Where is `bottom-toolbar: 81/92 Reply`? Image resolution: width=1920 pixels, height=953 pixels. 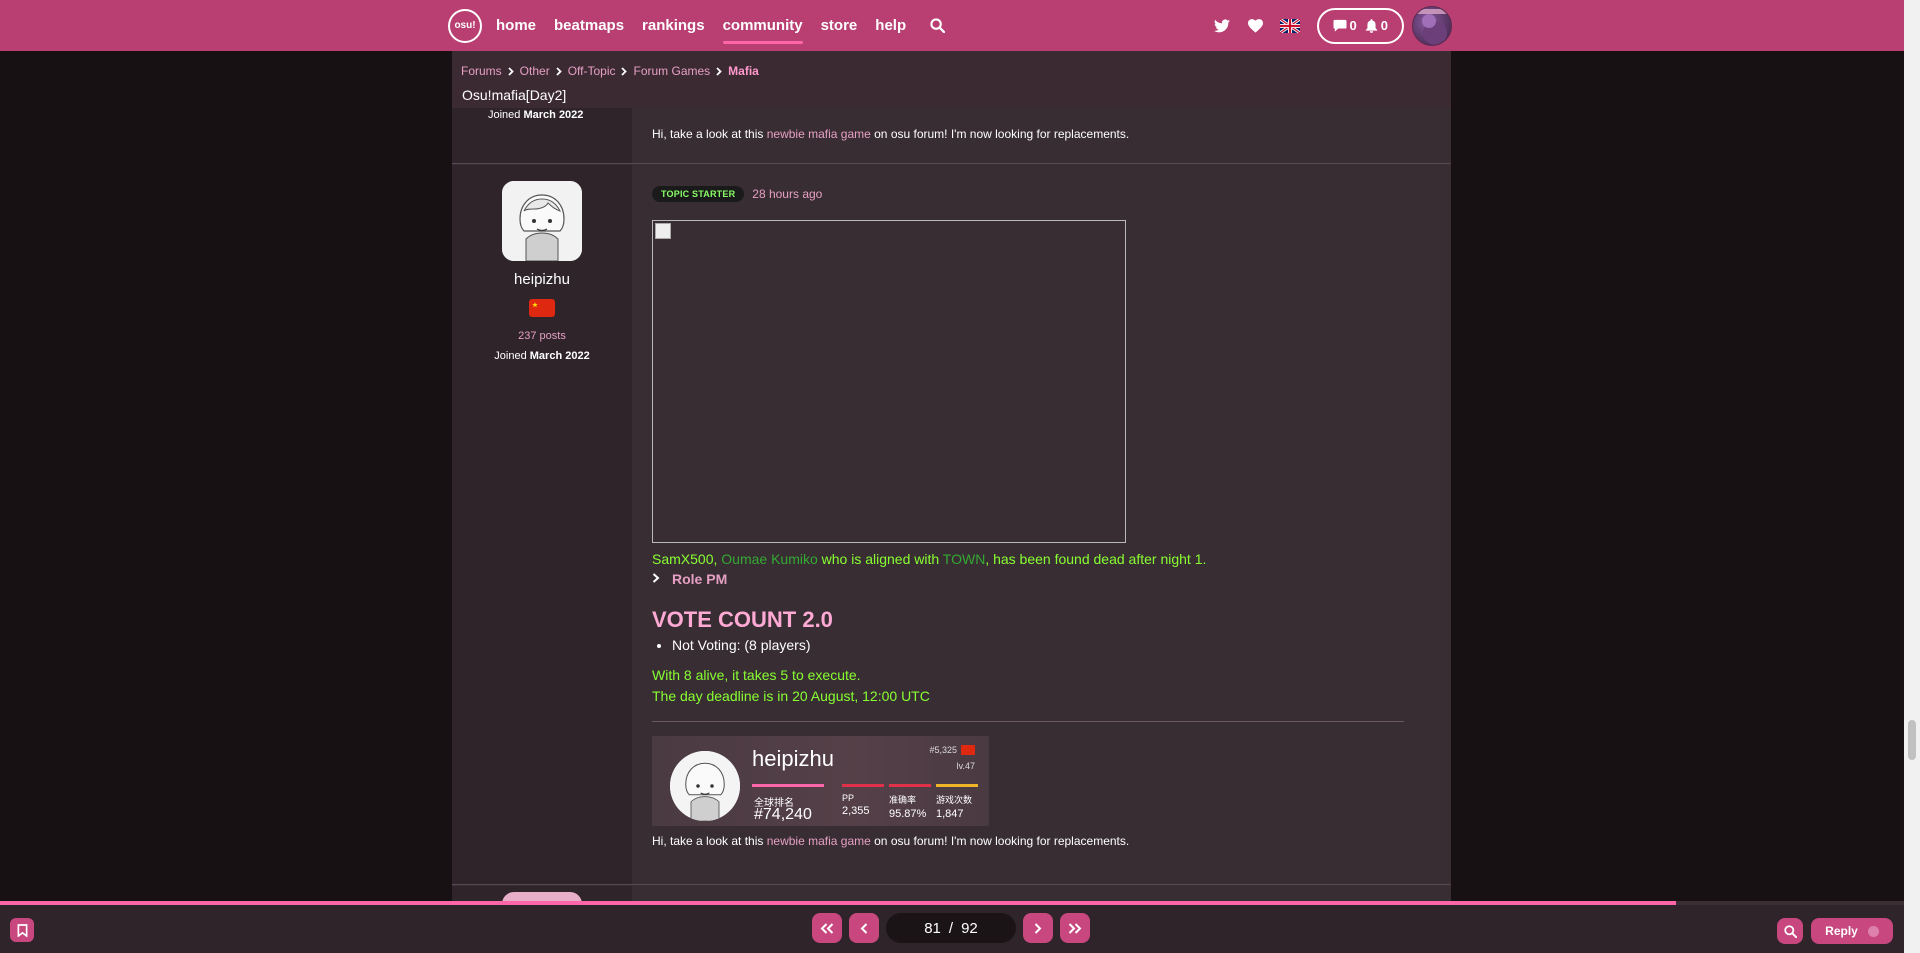 bottom-toolbar: 81/92 Reply is located at coordinates (952, 929).